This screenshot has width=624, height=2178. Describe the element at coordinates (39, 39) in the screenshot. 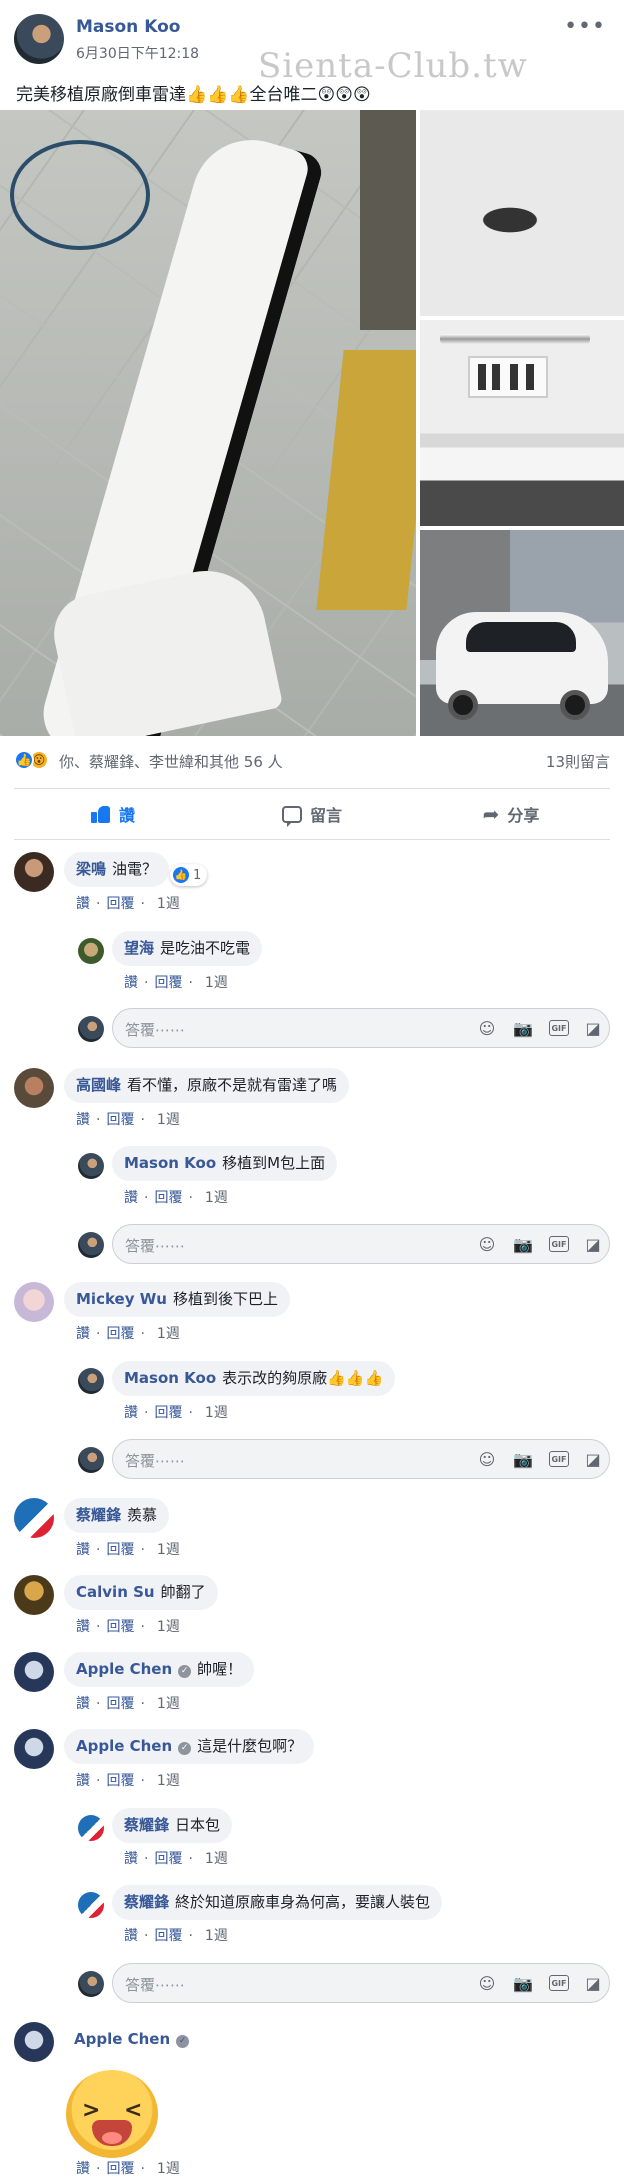

I see `author-avatar` at that location.